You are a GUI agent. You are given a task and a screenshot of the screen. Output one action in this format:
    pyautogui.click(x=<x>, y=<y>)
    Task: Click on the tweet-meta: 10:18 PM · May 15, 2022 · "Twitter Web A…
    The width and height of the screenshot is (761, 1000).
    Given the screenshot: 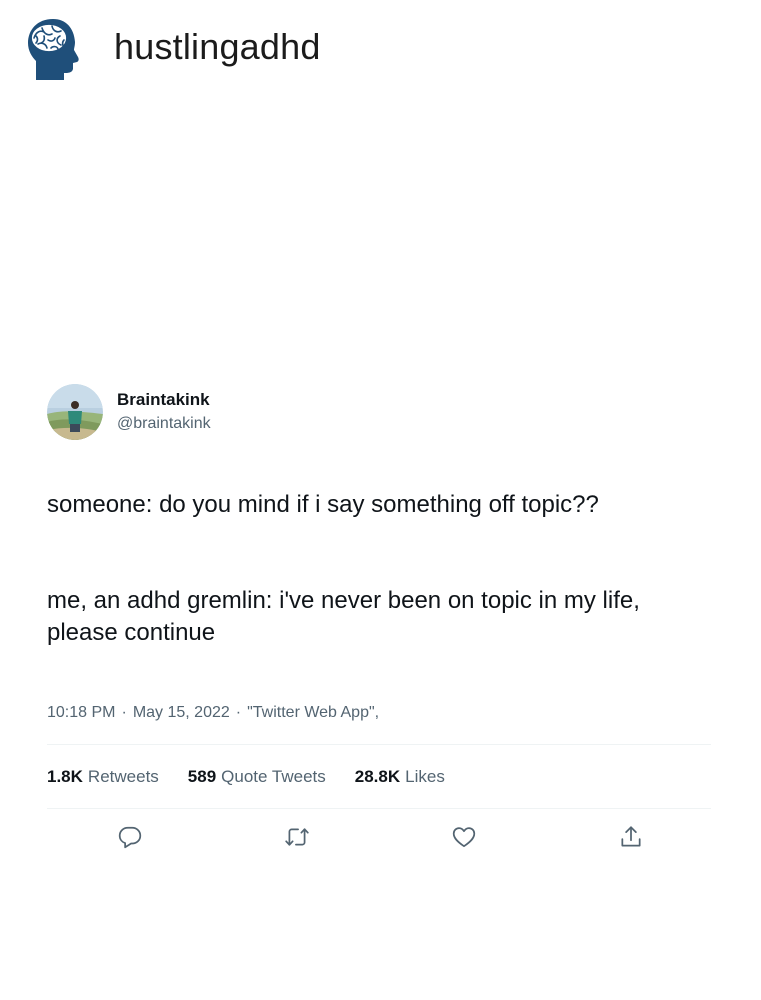 What is the action you would take?
    pyautogui.click(x=379, y=713)
    